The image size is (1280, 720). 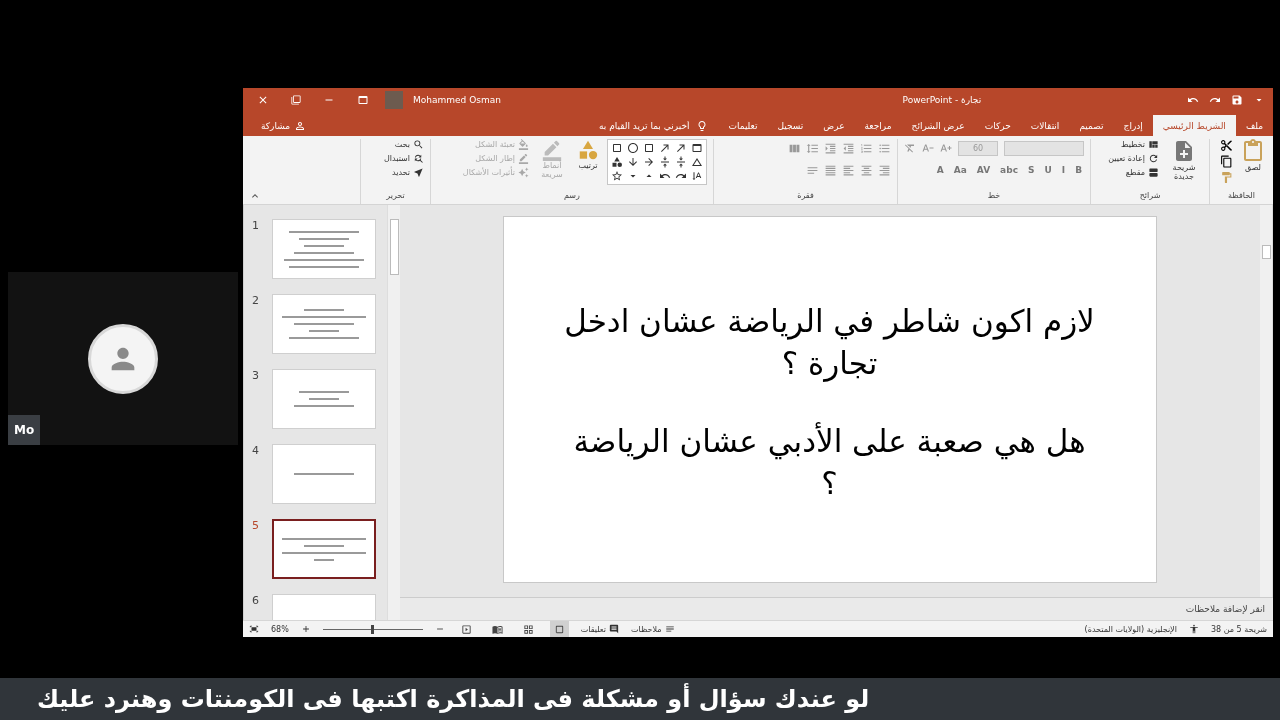 I want to click on normal-view-icon, so click(x=559, y=629).